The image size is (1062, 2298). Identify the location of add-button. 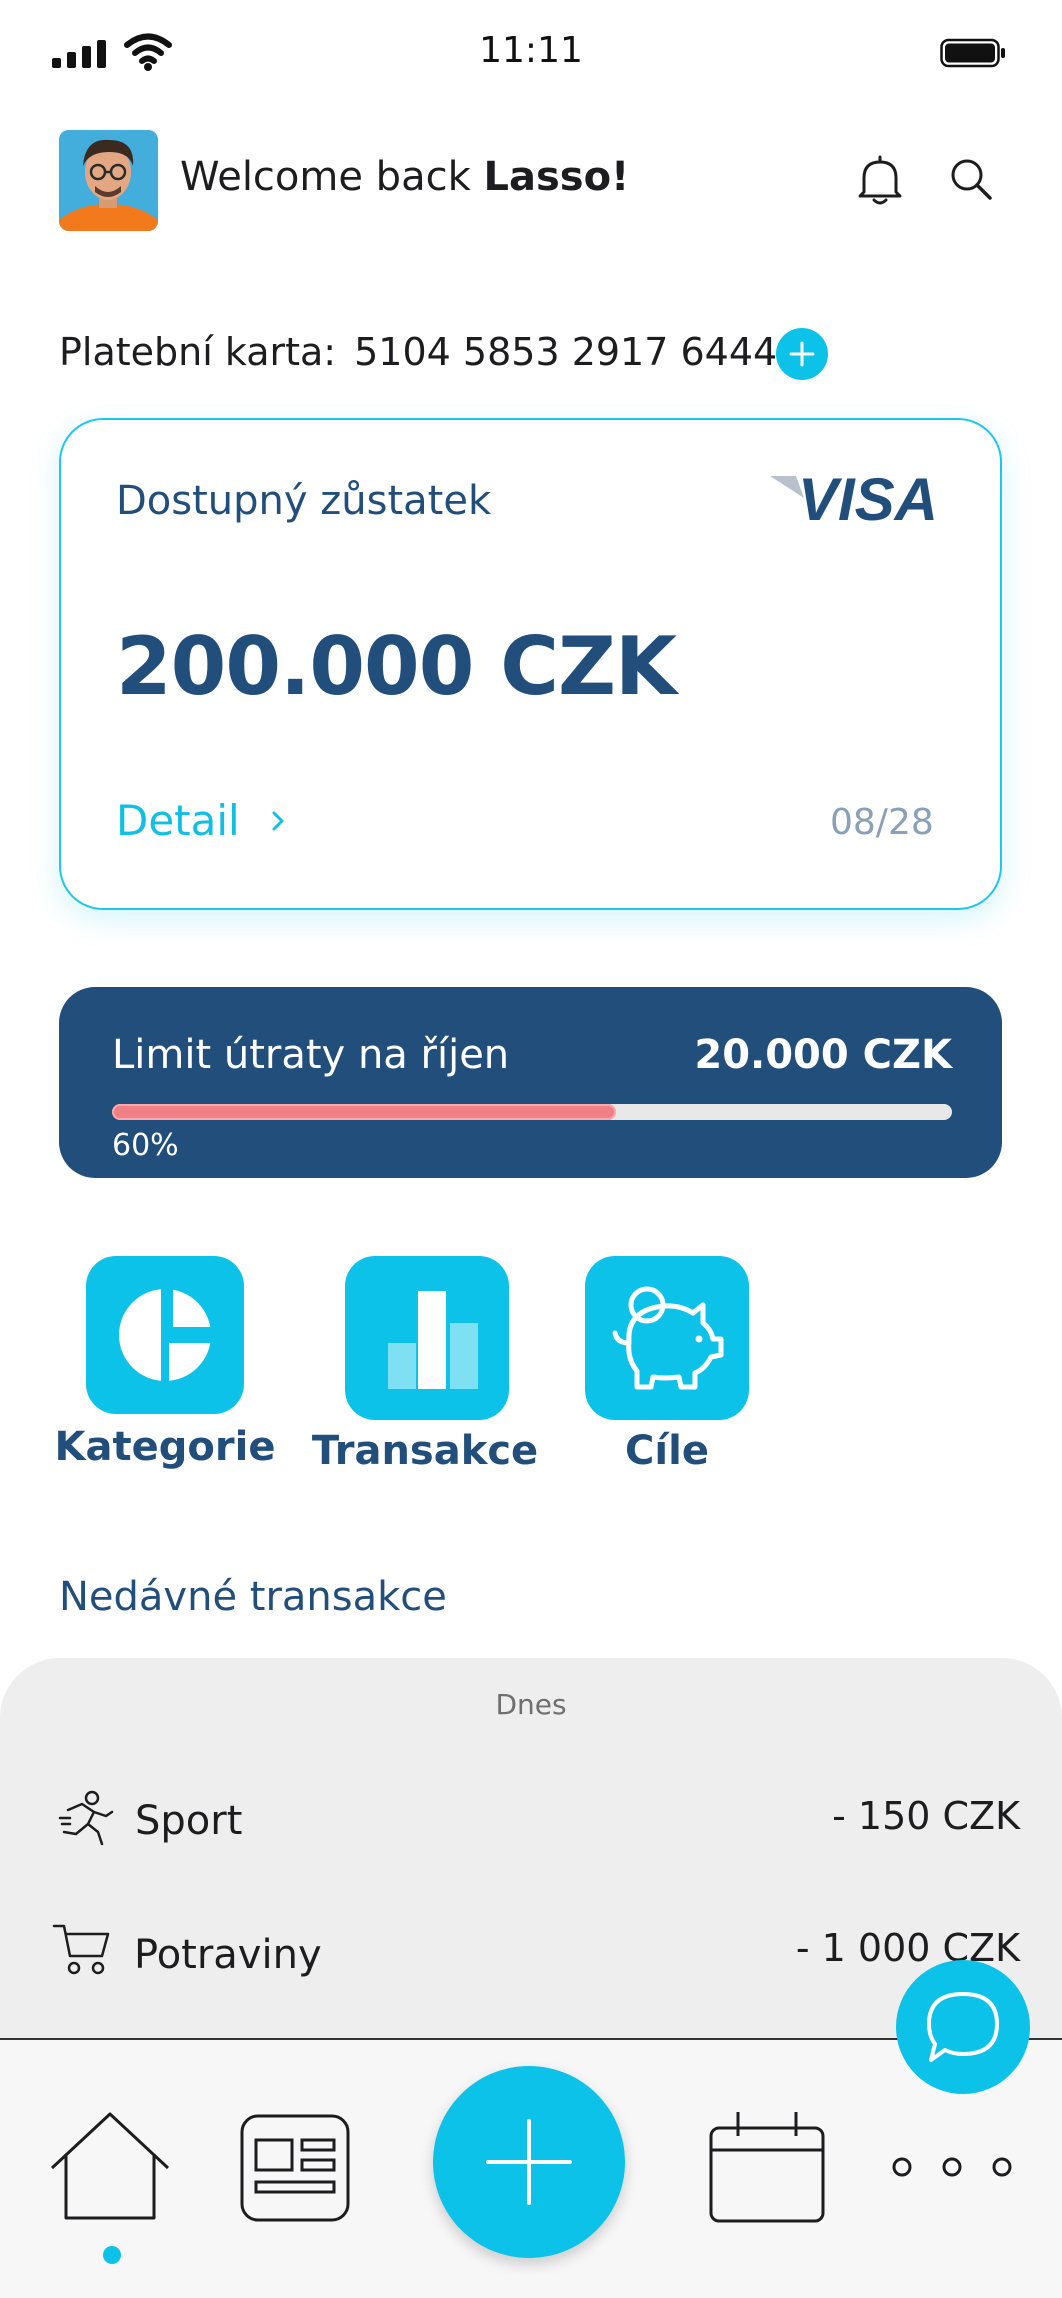
(529, 2162).